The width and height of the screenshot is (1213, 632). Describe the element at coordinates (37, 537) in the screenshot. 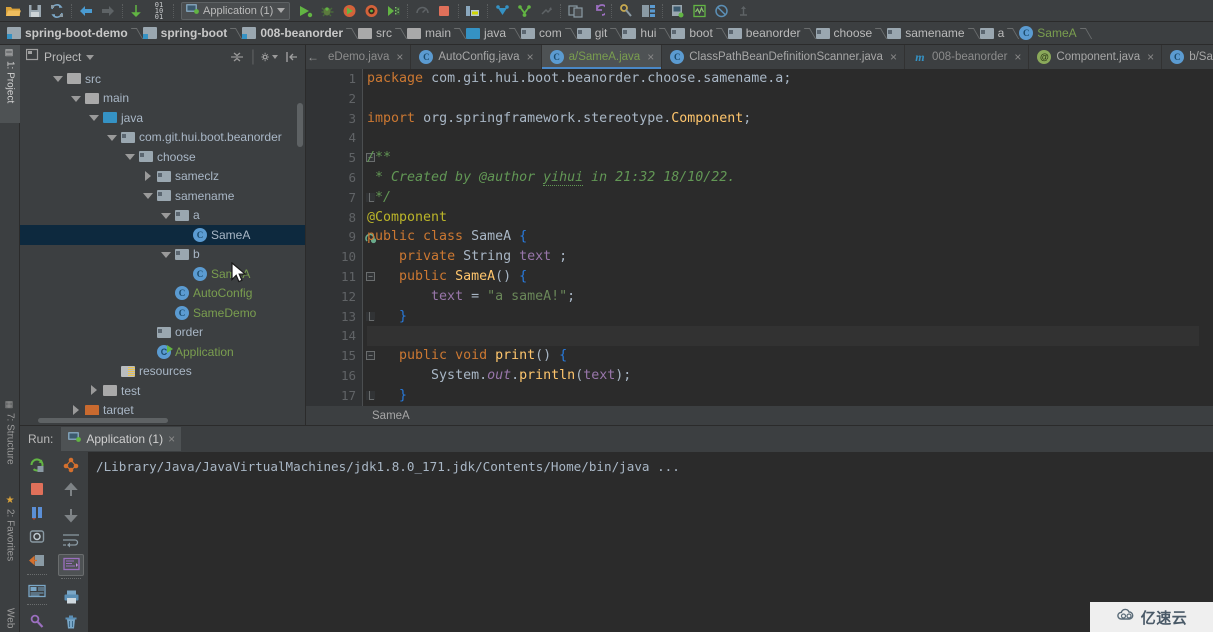

I see `dump-threads-icon` at that location.